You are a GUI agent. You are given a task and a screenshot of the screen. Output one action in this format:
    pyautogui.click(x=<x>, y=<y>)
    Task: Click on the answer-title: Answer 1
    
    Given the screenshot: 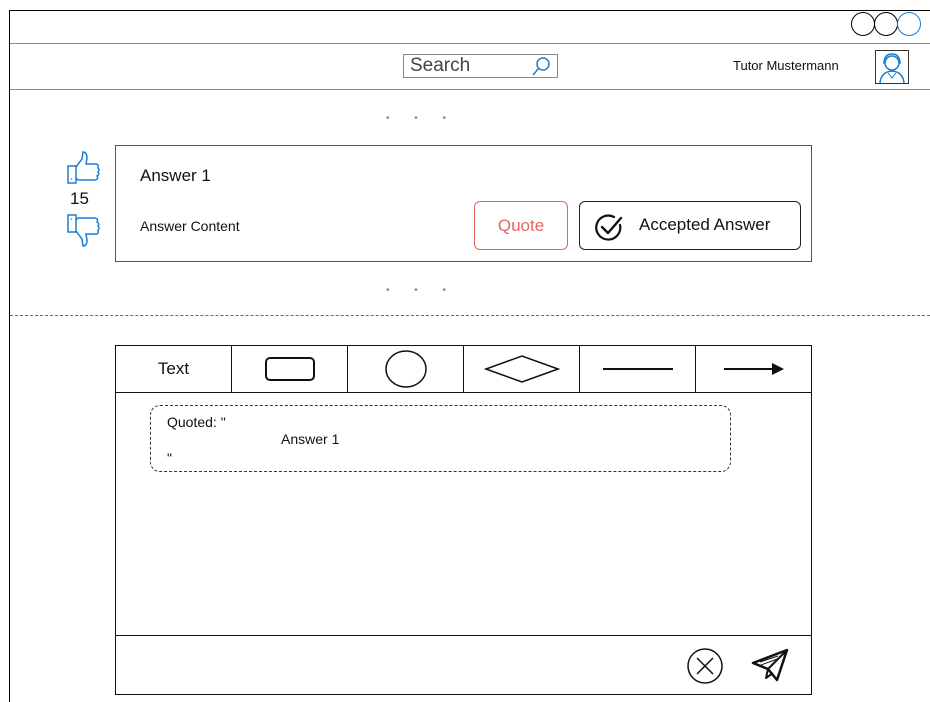 What is the action you would take?
    pyautogui.click(x=175, y=175)
    